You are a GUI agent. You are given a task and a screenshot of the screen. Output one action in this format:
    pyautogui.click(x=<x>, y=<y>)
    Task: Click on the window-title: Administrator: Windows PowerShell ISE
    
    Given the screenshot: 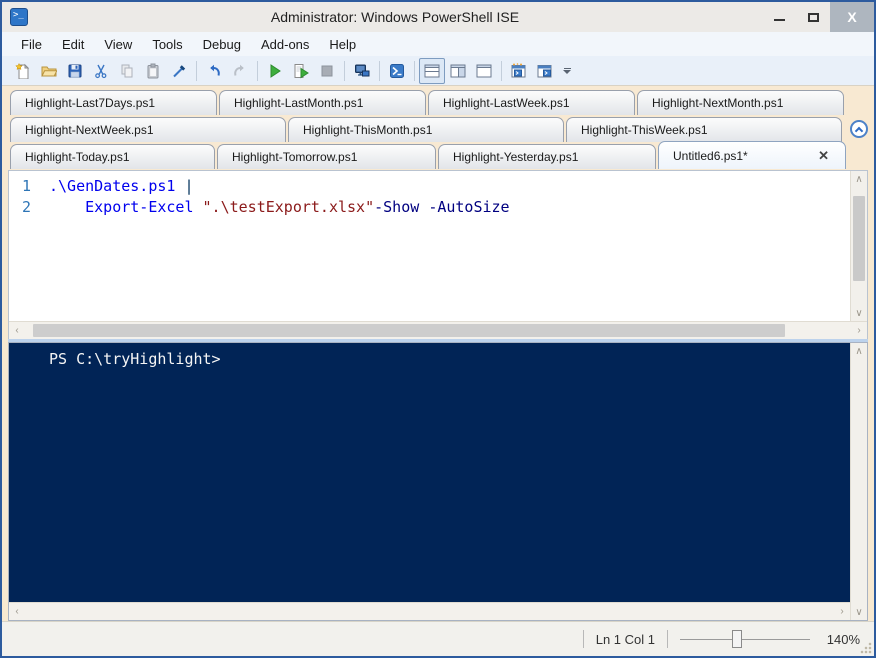 What is the action you would take?
    pyautogui.click(x=395, y=17)
    